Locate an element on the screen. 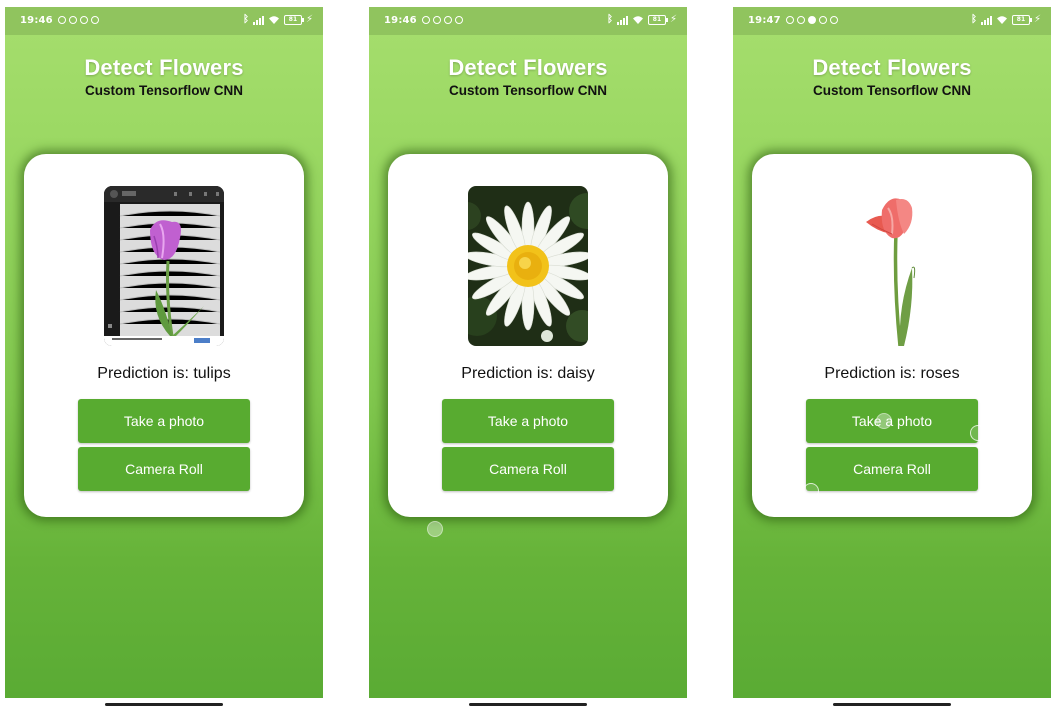 This screenshot has width=1056, height=708. prediction-text: Prediction is: daisy is located at coordinates (528, 373).